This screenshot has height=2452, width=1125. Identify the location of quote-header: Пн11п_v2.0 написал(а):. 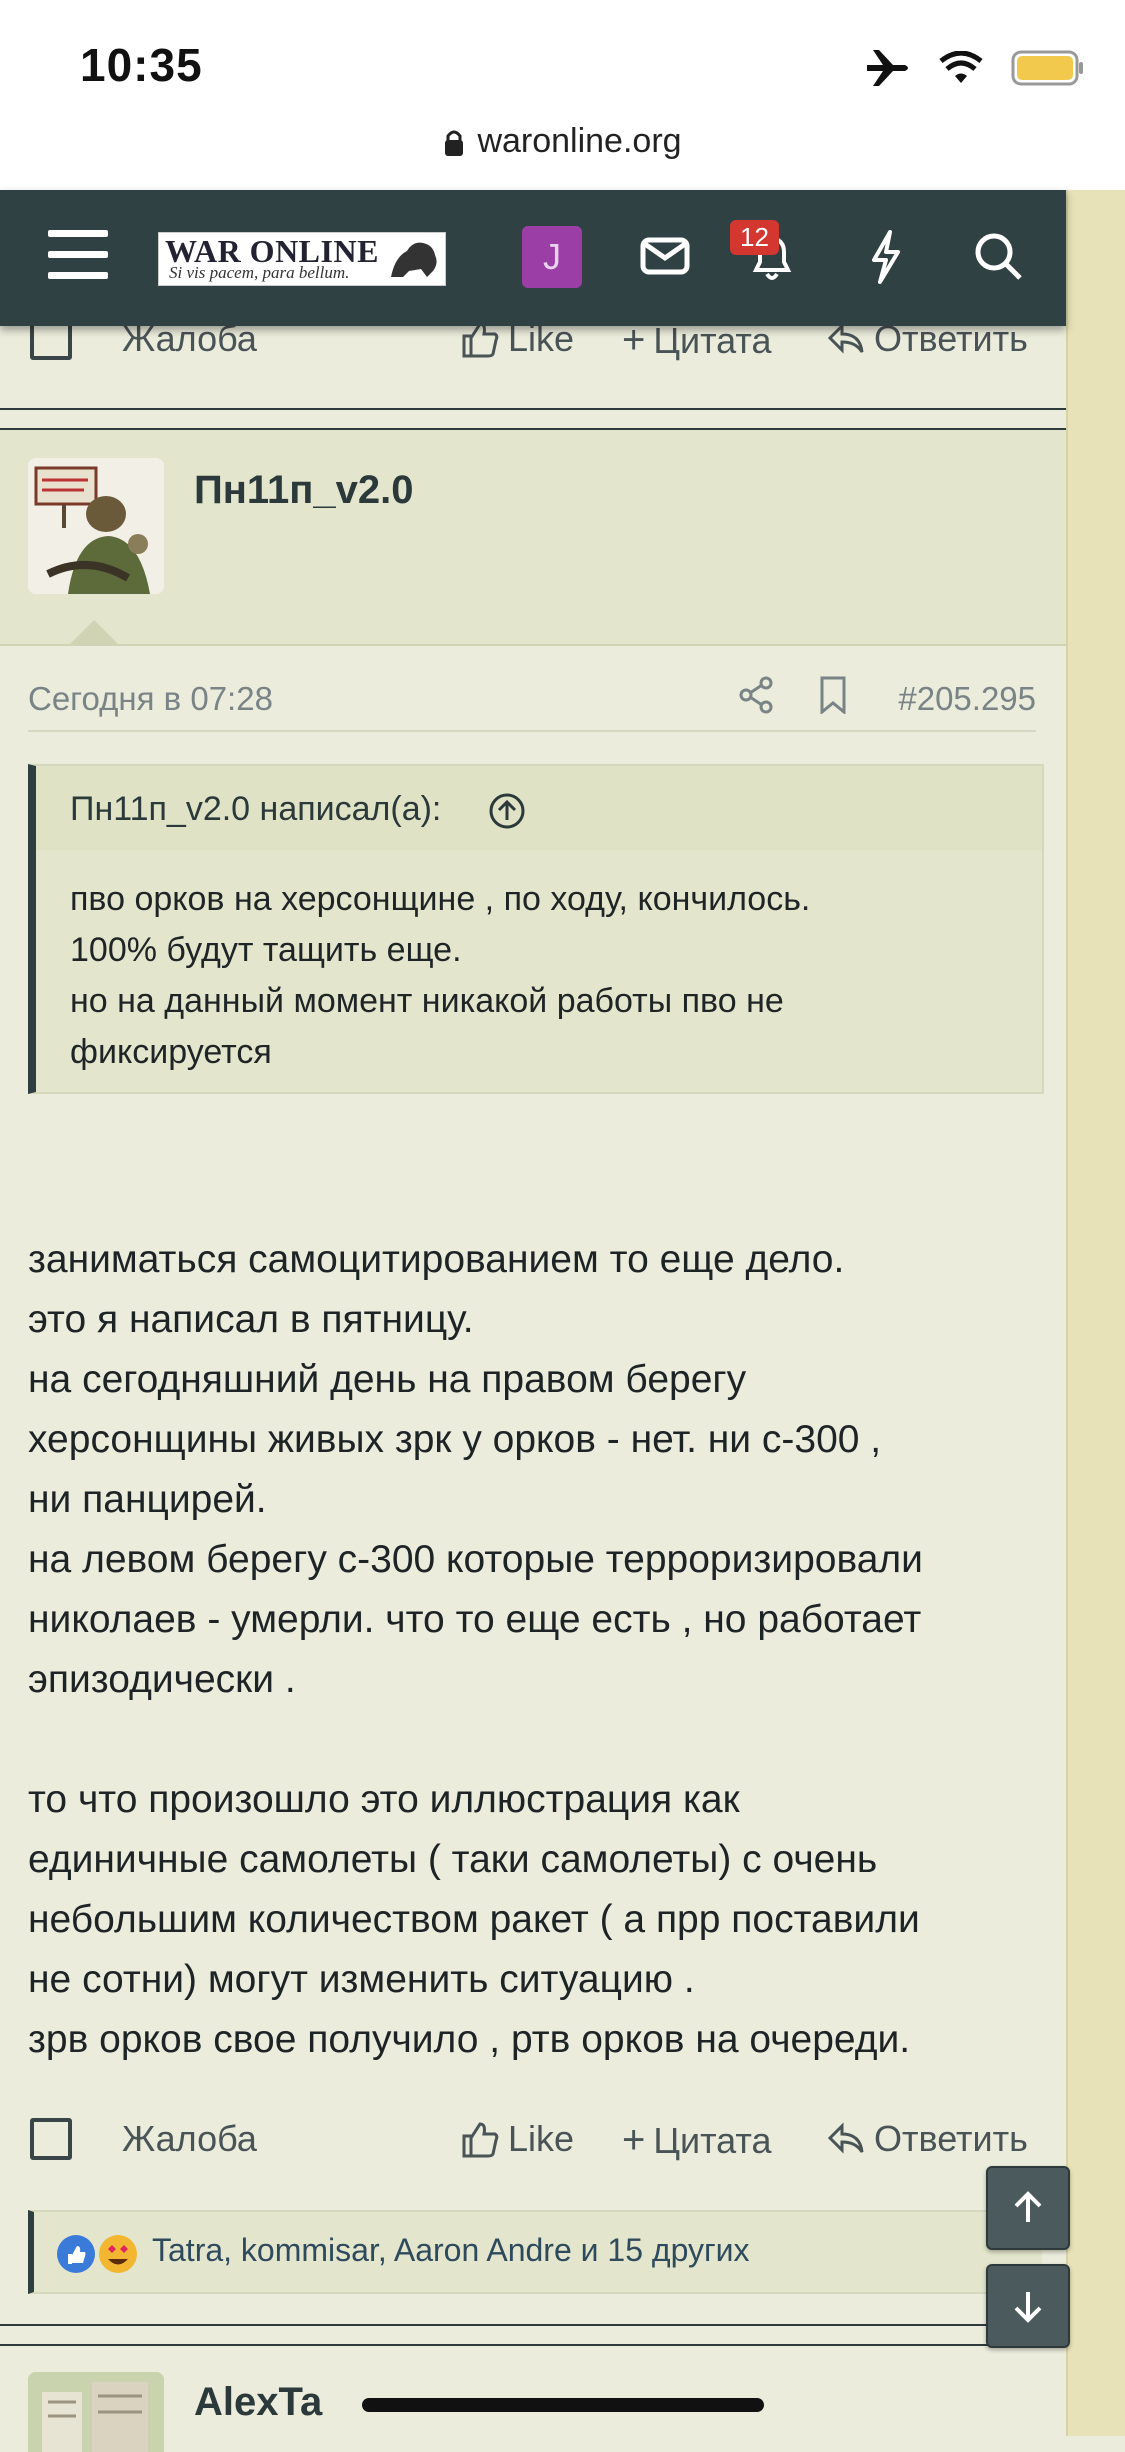
(539, 808).